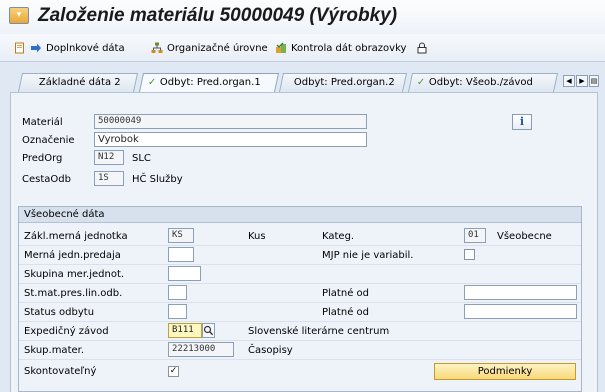 The width and height of the screenshot is (605, 392). I want to click on mjp-checkbox, so click(469, 254).